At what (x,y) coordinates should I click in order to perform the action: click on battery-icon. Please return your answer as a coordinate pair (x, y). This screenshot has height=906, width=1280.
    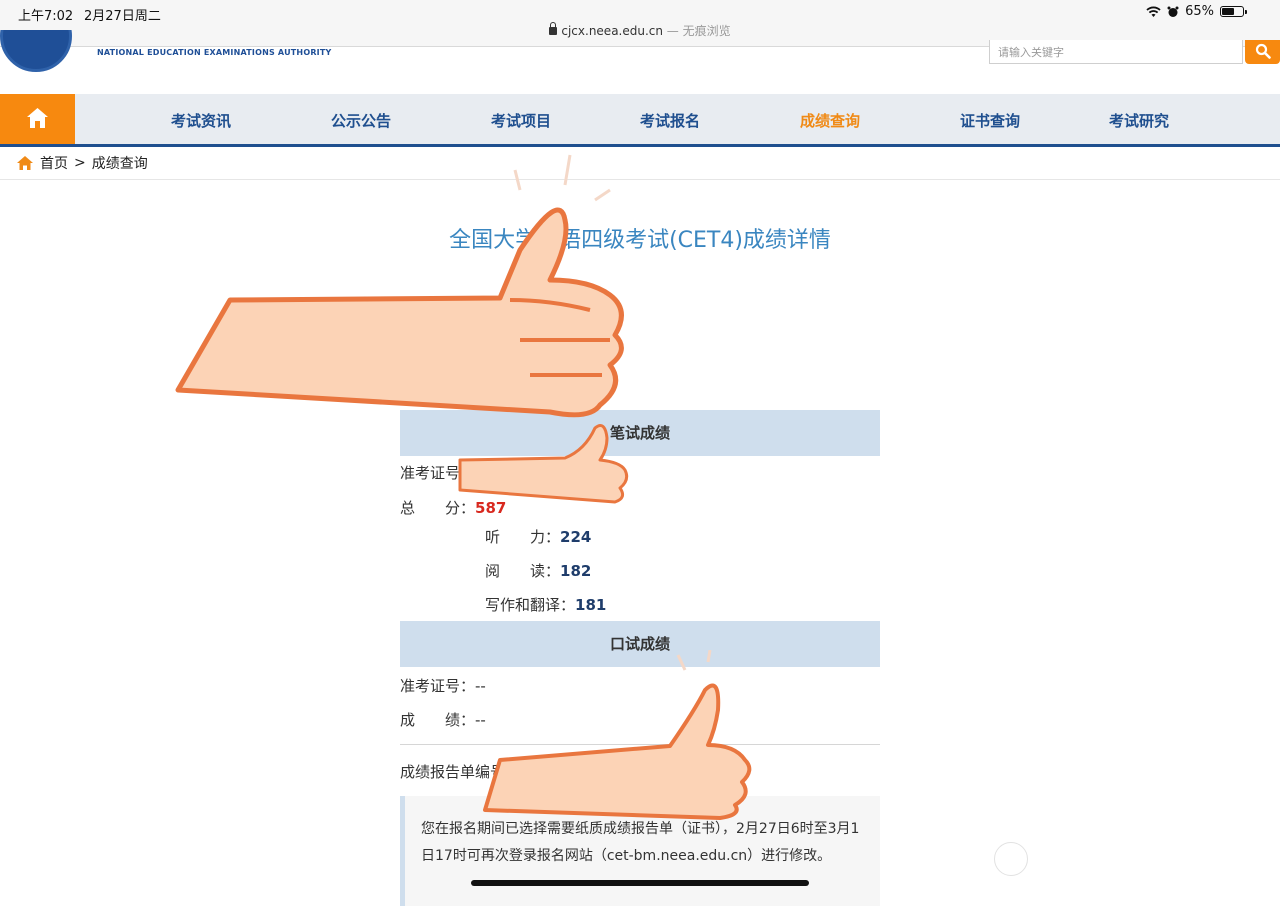
    Looking at the image, I should click on (1233, 11).